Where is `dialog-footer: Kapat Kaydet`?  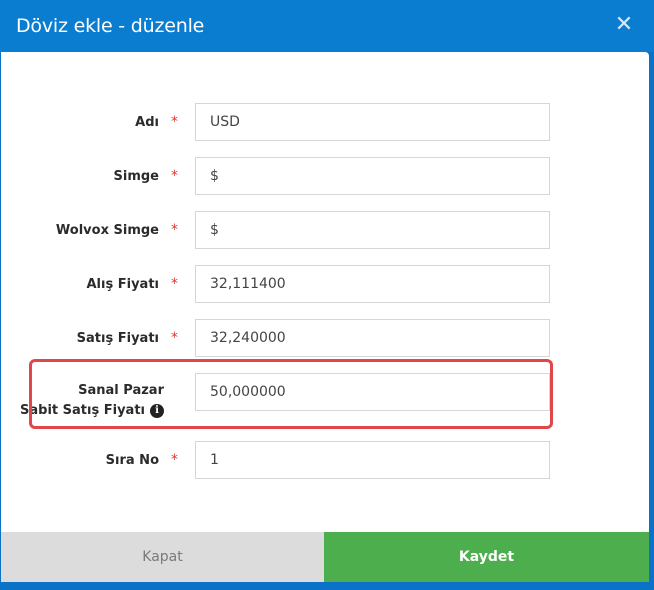 dialog-footer: Kapat Kaydet is located at coordinates (325, 557).